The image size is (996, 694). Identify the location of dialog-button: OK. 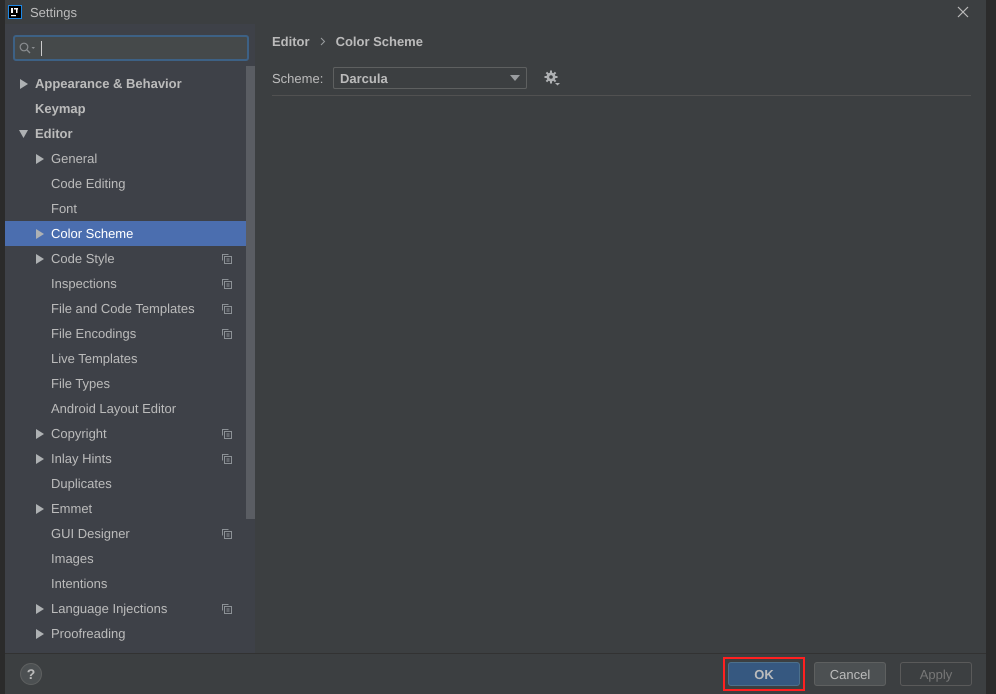
(764, 674).